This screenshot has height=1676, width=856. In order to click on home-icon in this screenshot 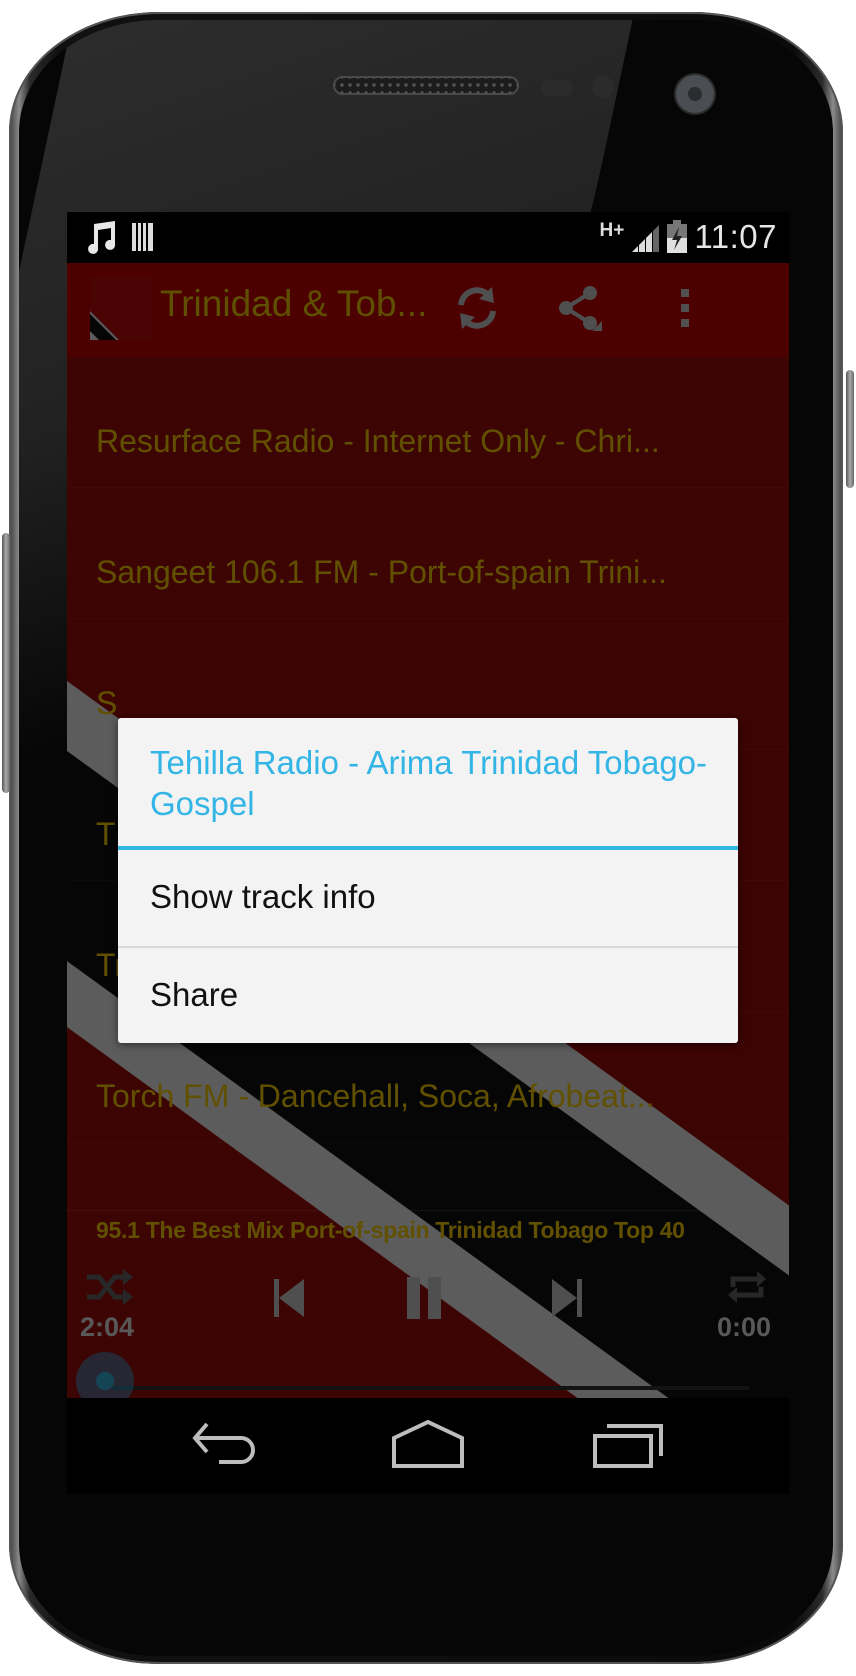, I will do `click(428, 1445)`.